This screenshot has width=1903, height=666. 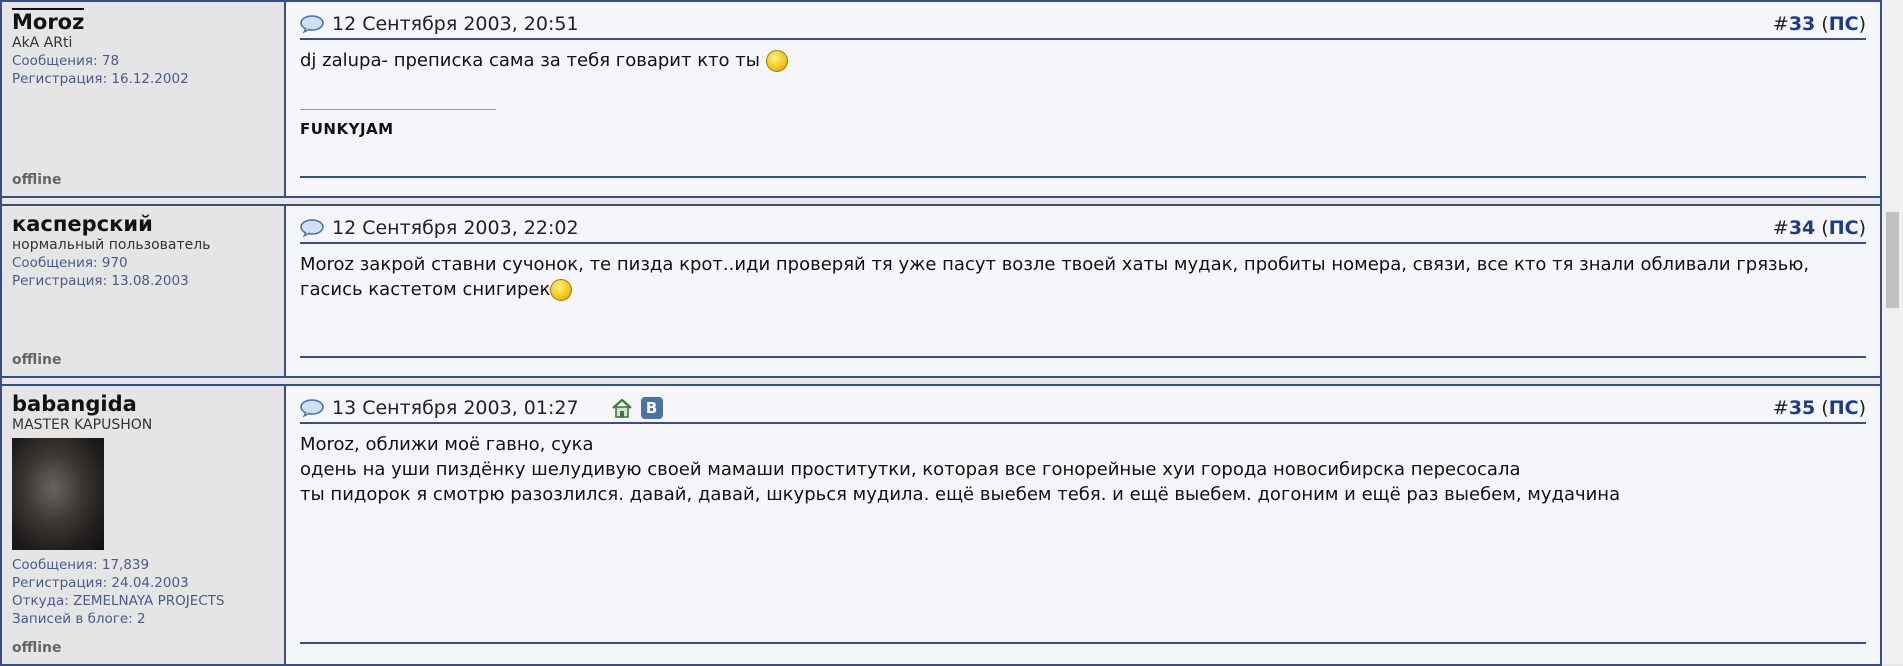 I want to click on user-title: AkA ARti, so click(x=42, y=43).